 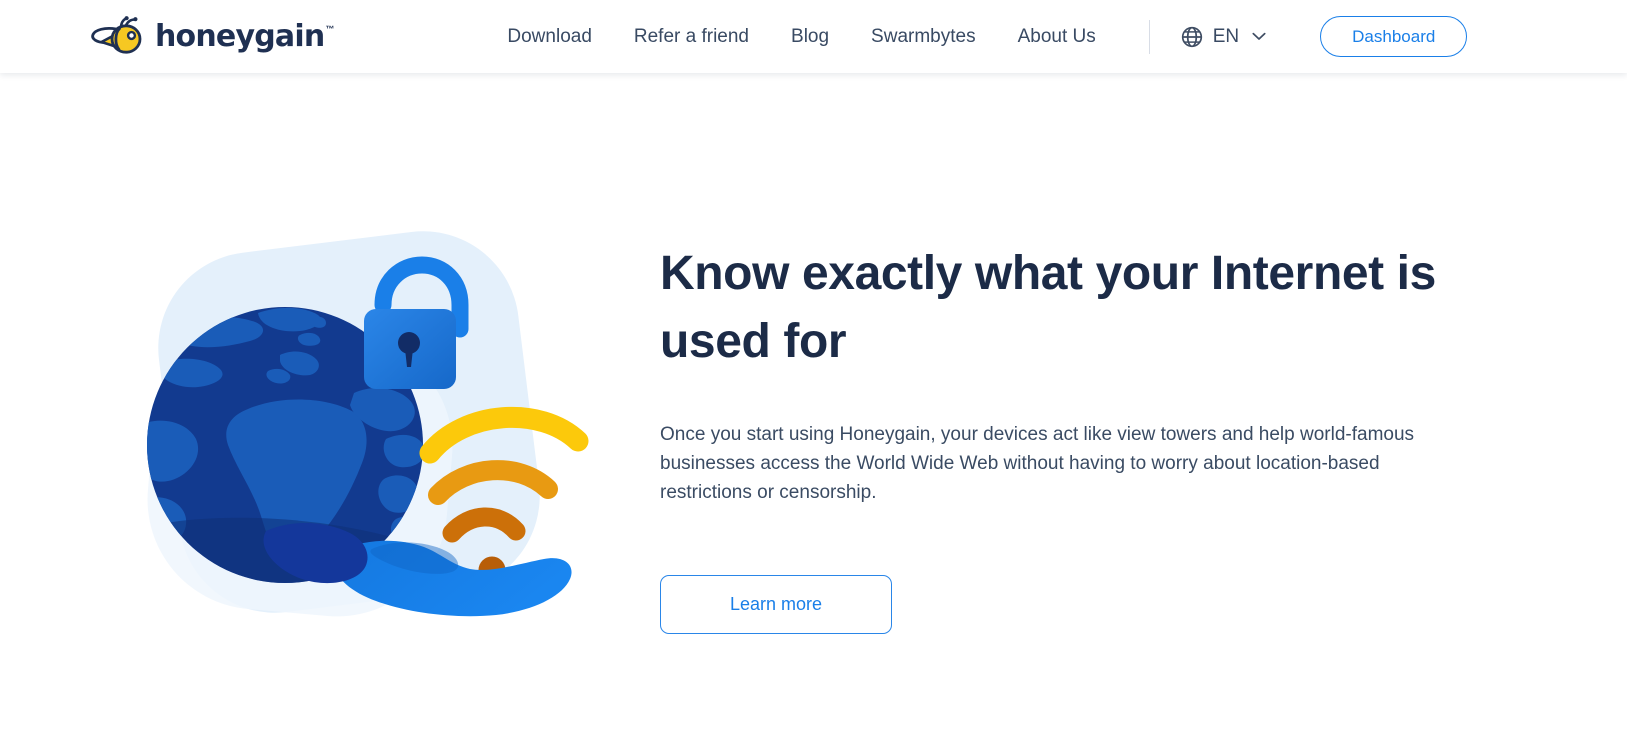 What do you see at coordinates (330, 28) in the screenshot?
I see `logo-trademark: ™` at bounding box center [330, 28].